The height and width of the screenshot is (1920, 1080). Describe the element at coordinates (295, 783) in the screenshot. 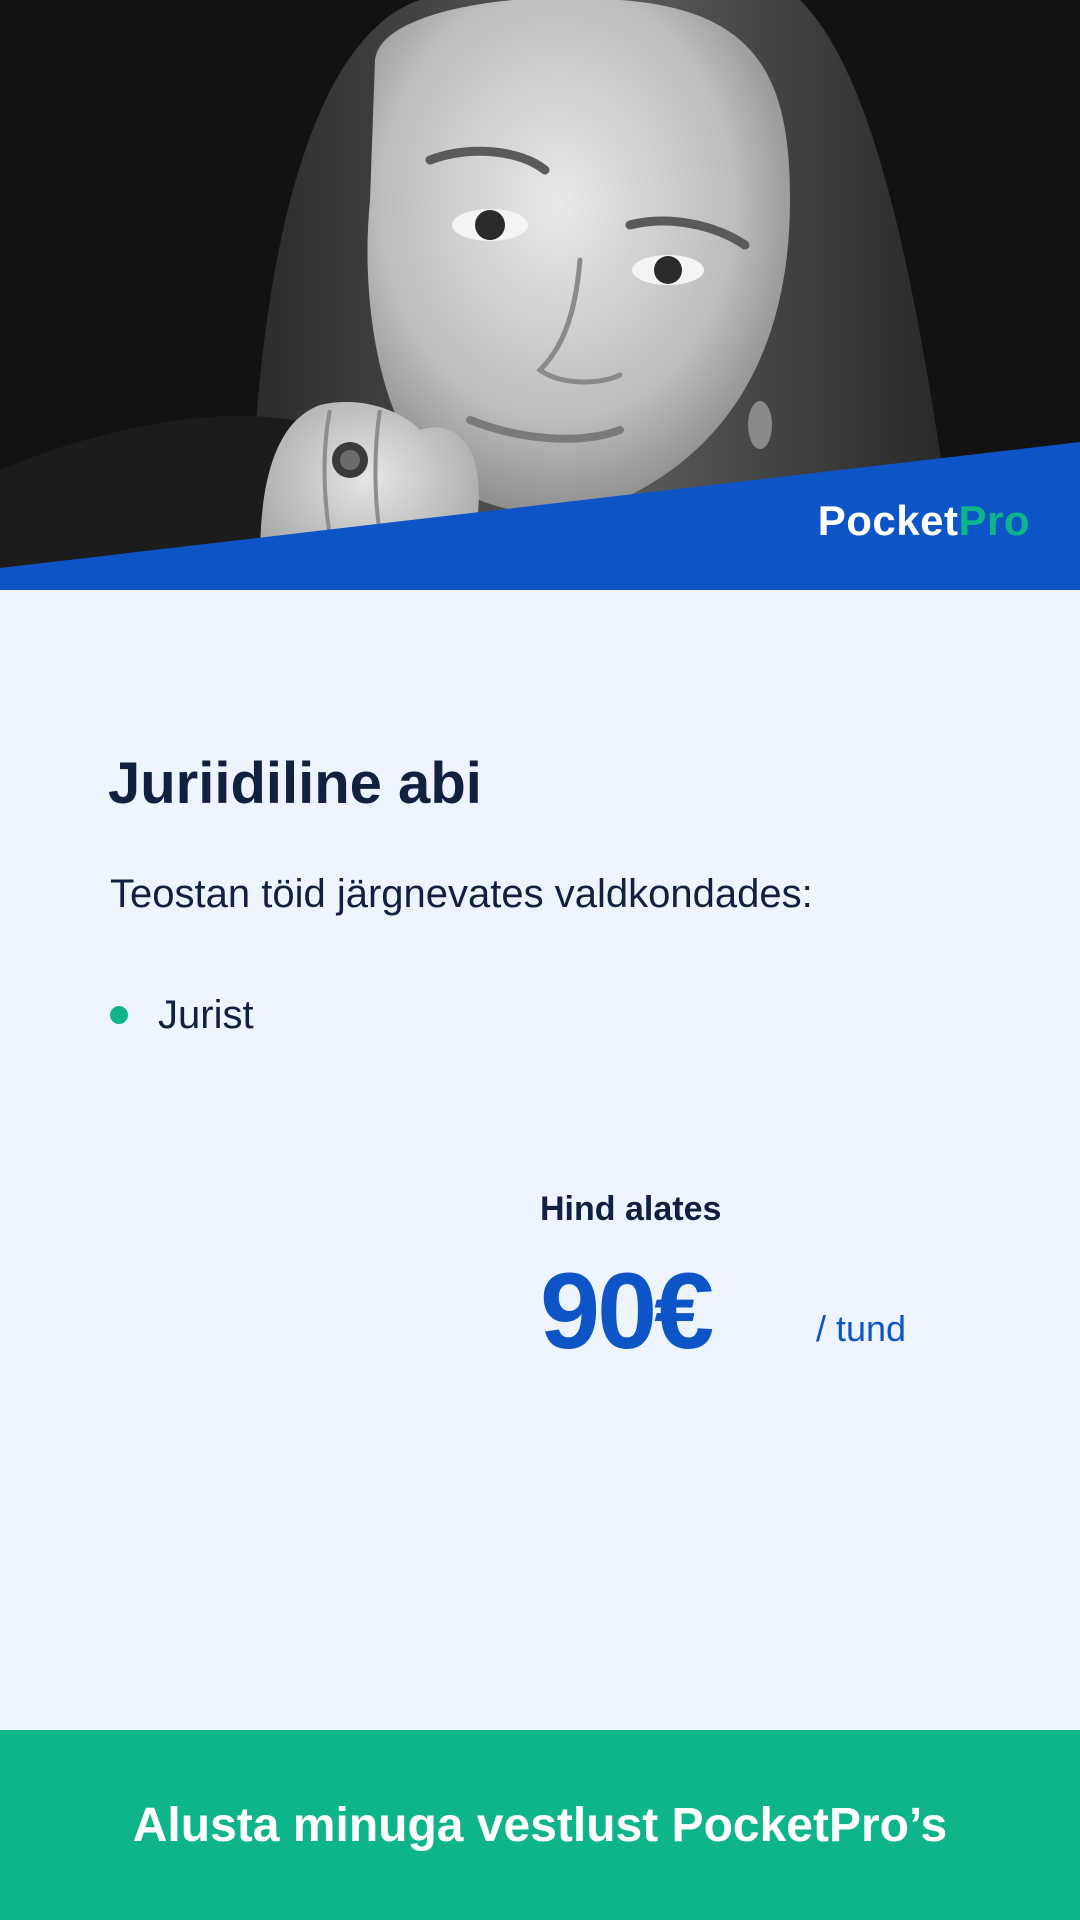

I see `page-title: Juriidiline abi` at that location.